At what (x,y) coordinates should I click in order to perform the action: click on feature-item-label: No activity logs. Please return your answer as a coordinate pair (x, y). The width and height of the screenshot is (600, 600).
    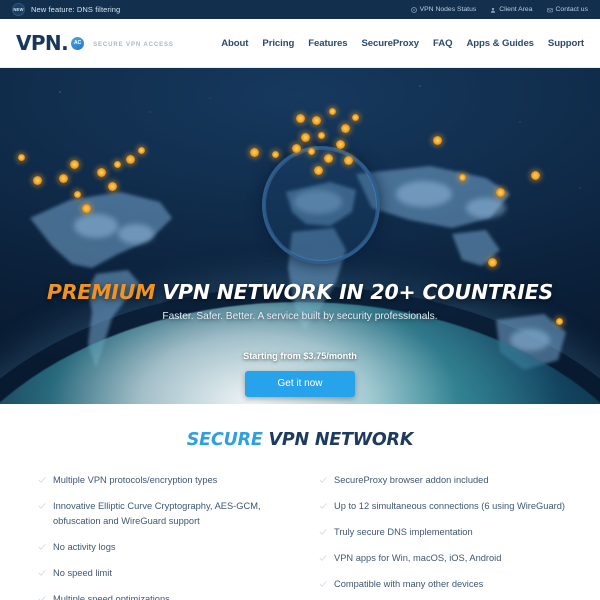
    Looking at the image, I should click on (84, 547).